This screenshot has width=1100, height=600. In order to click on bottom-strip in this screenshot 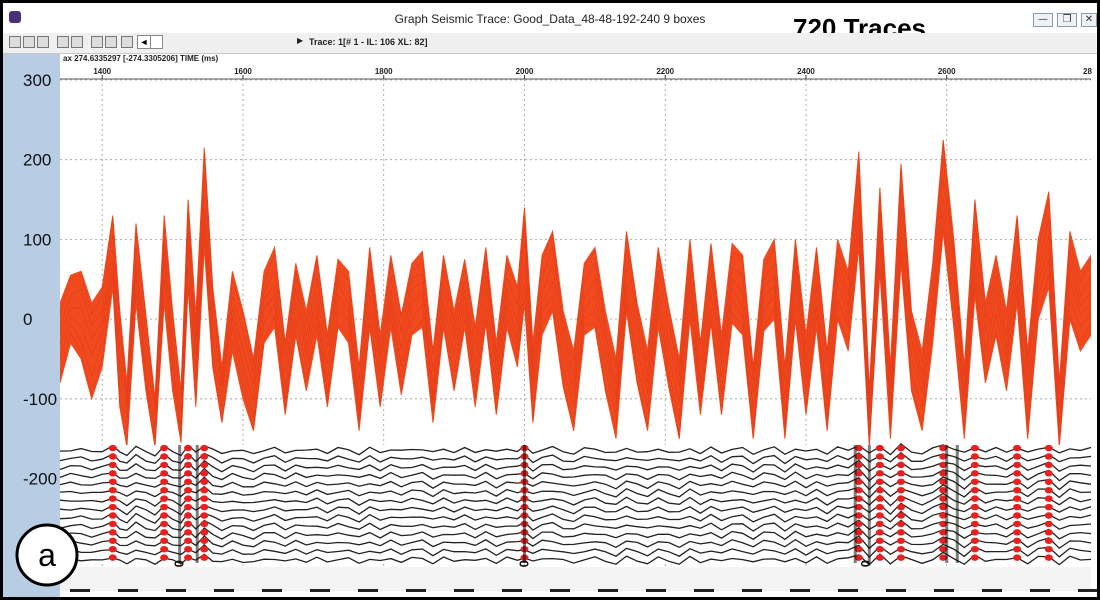, I will do `click(575, 579)`.